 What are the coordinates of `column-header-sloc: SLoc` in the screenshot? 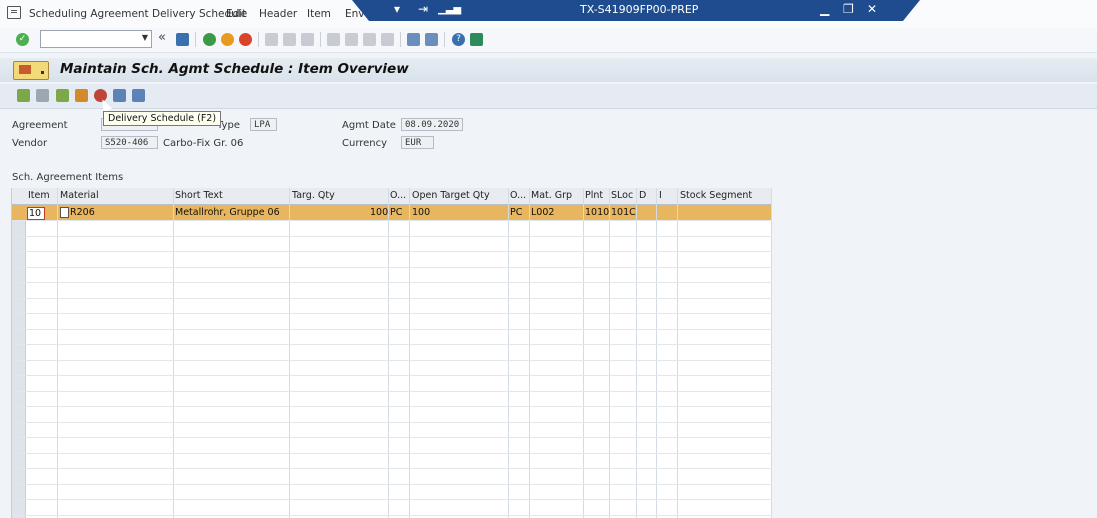 It's located at (622, 195).